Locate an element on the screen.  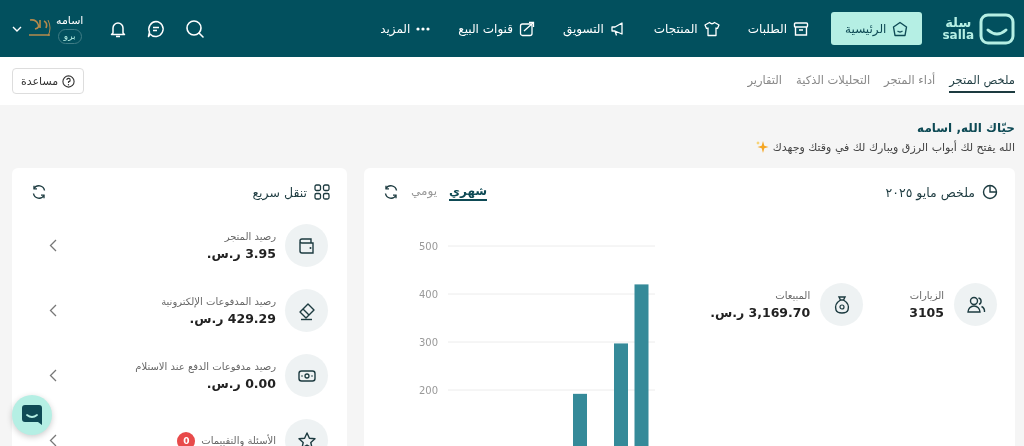
help-icon is located at coordinates (69, 81).